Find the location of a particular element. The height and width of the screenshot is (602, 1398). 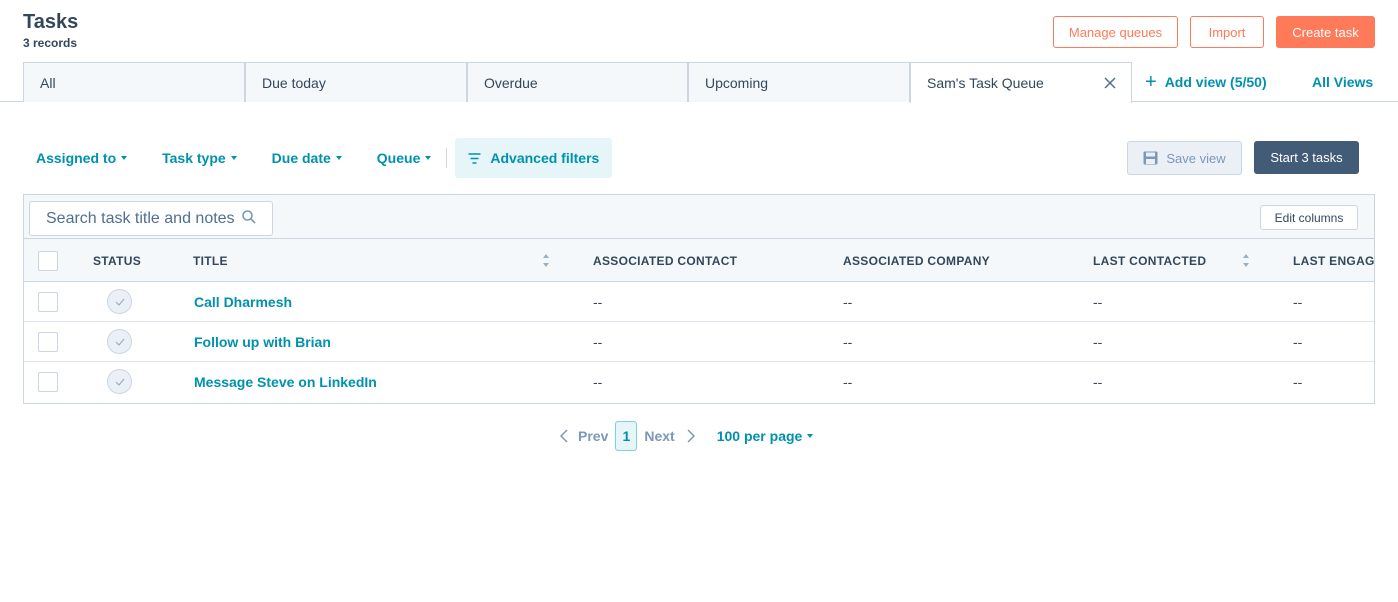

assigned-to-filter: Assigned to is located at coordinates (81, 158).